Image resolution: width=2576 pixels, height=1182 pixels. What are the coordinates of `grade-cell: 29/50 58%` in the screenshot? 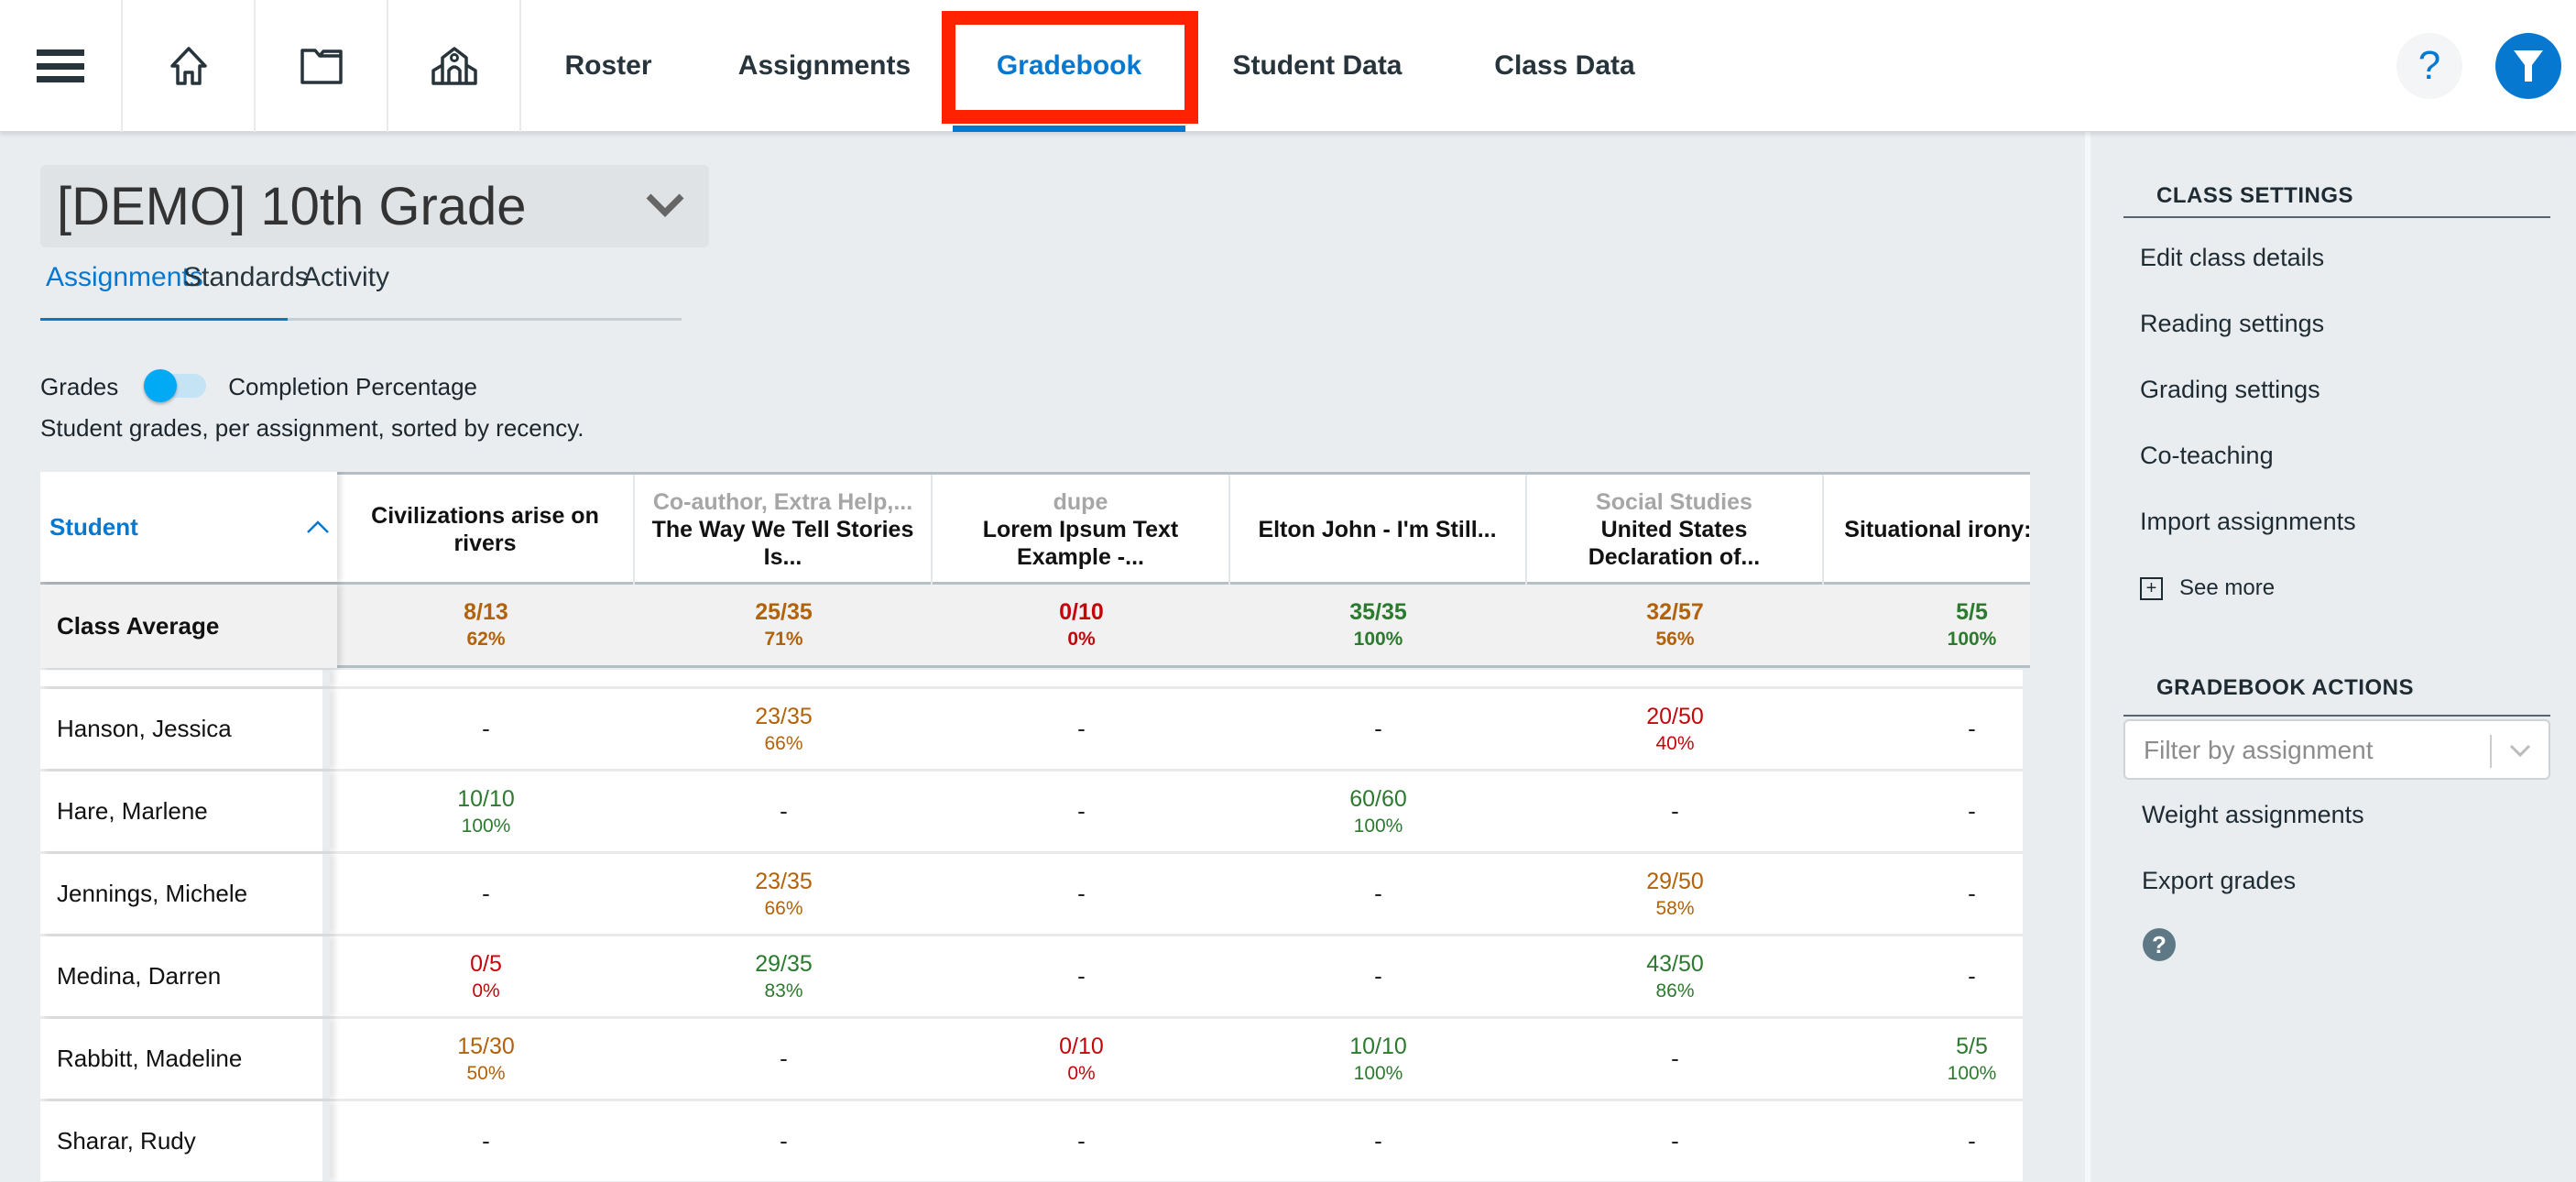 It's located at (1675, 894).